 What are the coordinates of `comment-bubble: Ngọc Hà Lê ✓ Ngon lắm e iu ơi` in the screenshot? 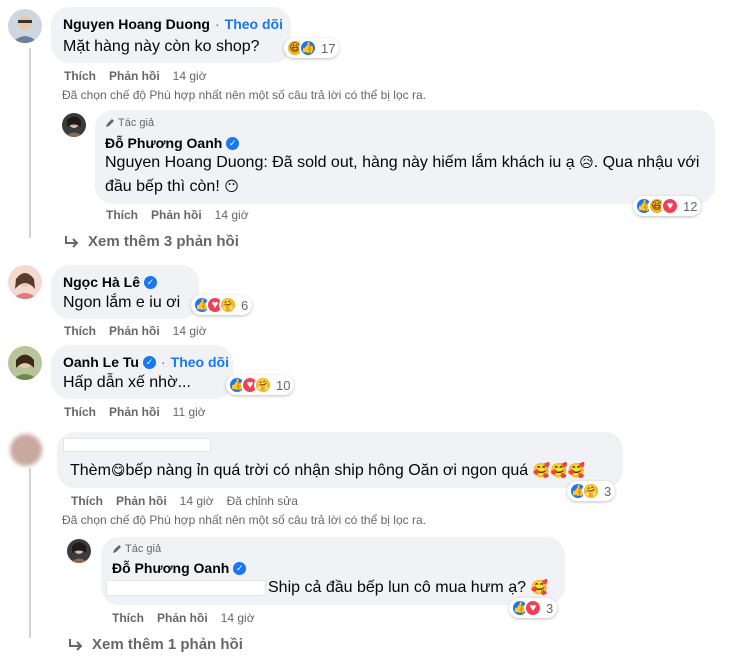 It's located at (125, 292).